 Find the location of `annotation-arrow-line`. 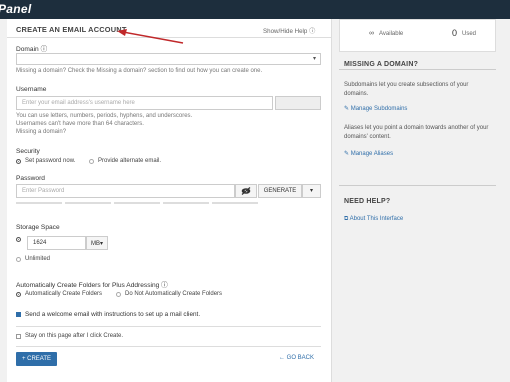

annotation-arrow-line is located at coordinates (153, 37).